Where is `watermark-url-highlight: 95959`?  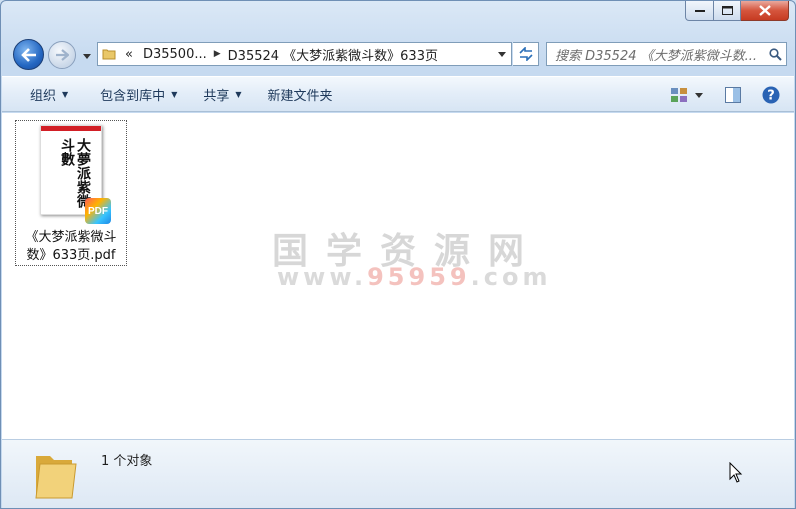 watermark-url-highlight: 95959 is located at coordinates (419, 277).